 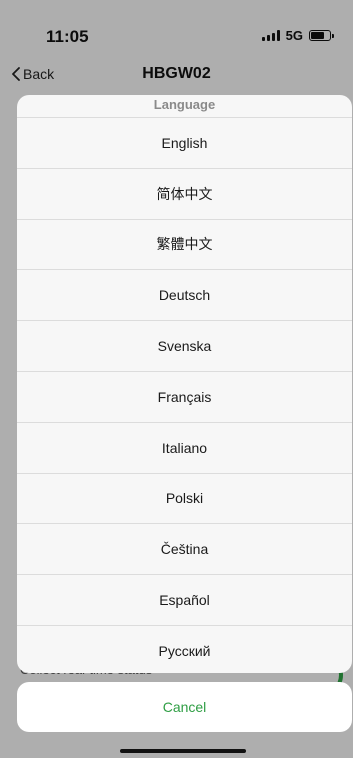 I want to click on cancel-button: Cancel, so click(x=184, y=707).